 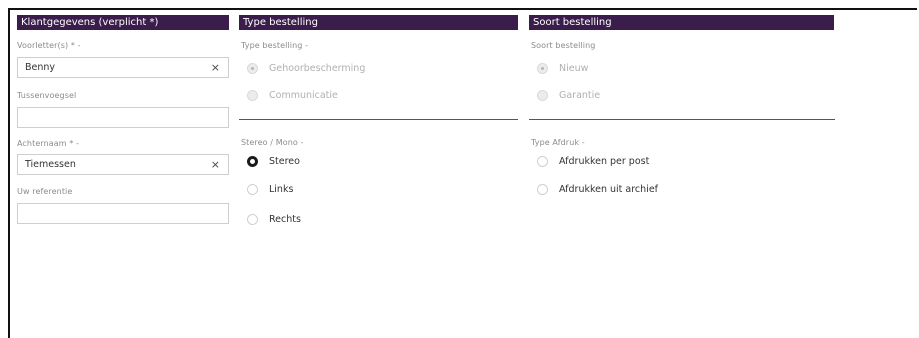 What do you see at coordinates (49, 45) in the screenshot?
I see `voorletters-label: Voorletter(s) * -` at bounding box center [49, 45].